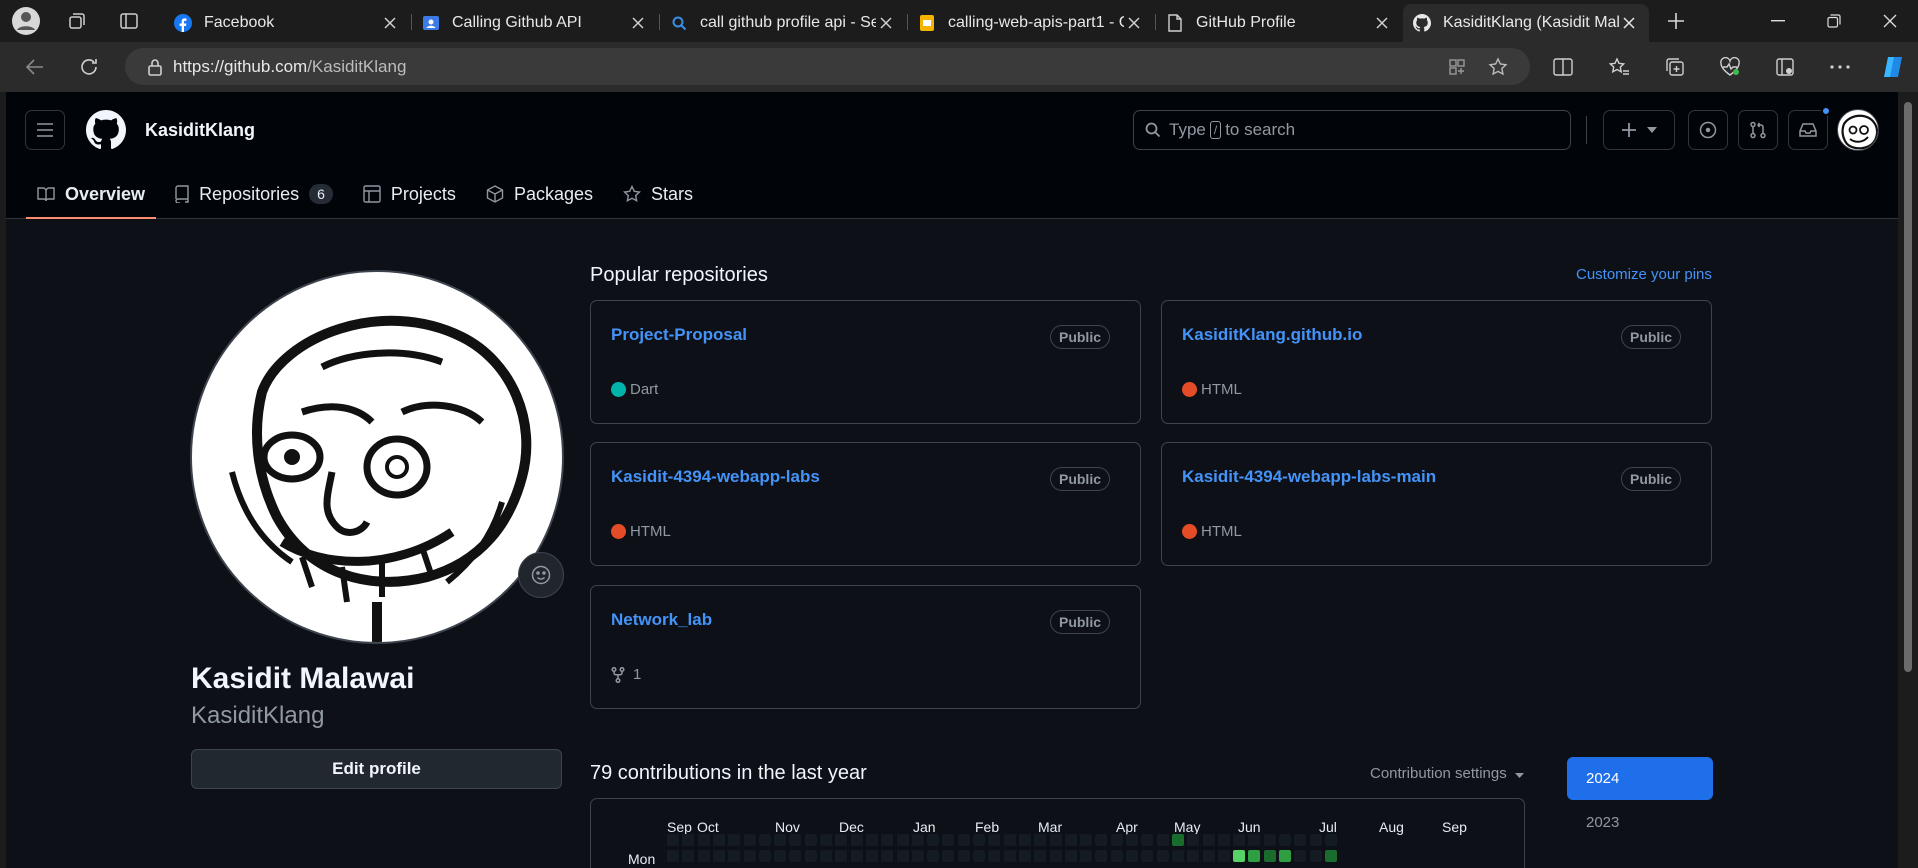 The width and height of the screenshot is (1918, 868). I want to click on set-status-button, so click(541, 575).